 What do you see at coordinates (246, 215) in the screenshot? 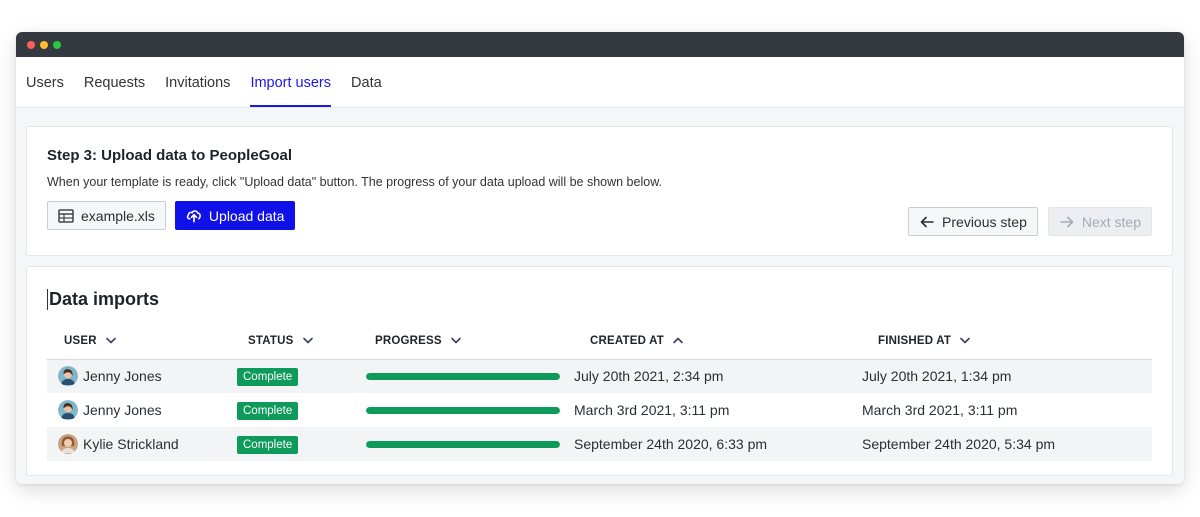
I see `upload-data-label: Upload data` at bounding box center [246, 215].